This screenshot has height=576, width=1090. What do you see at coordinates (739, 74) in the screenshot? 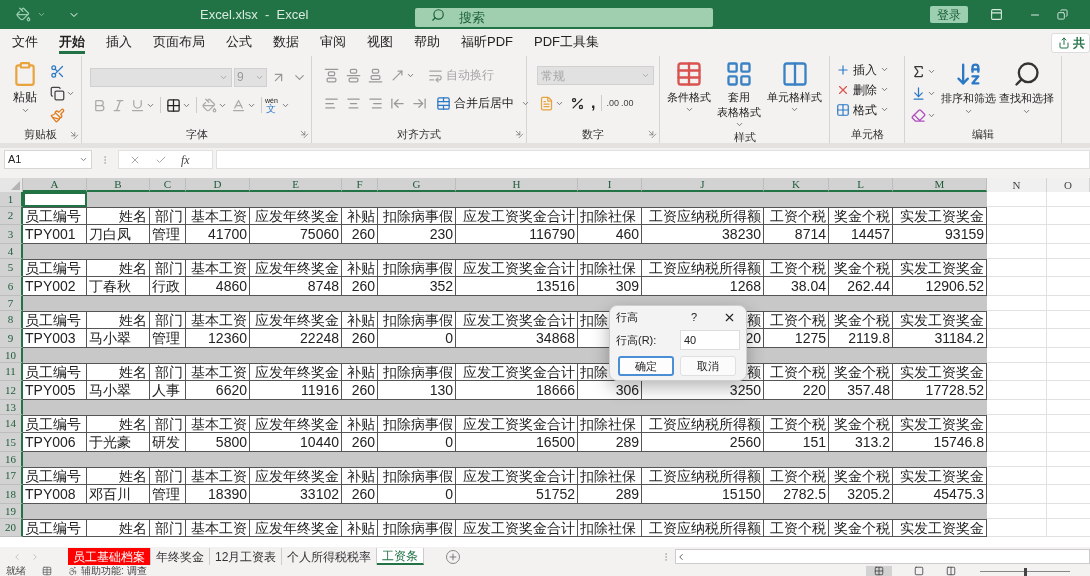
I see `grid-icon` at bounding box center [739, 74].